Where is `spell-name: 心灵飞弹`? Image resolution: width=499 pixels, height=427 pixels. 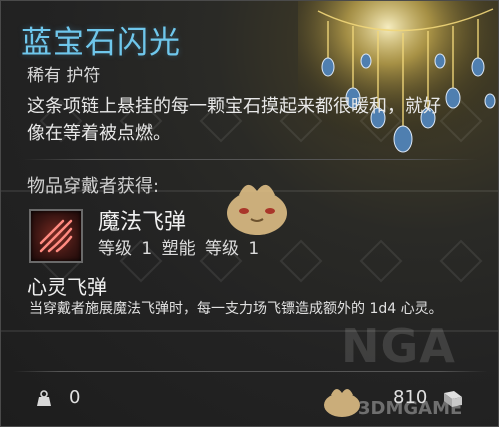 spell-name: 心灵飞弹 is located at coordinates (67, 287).